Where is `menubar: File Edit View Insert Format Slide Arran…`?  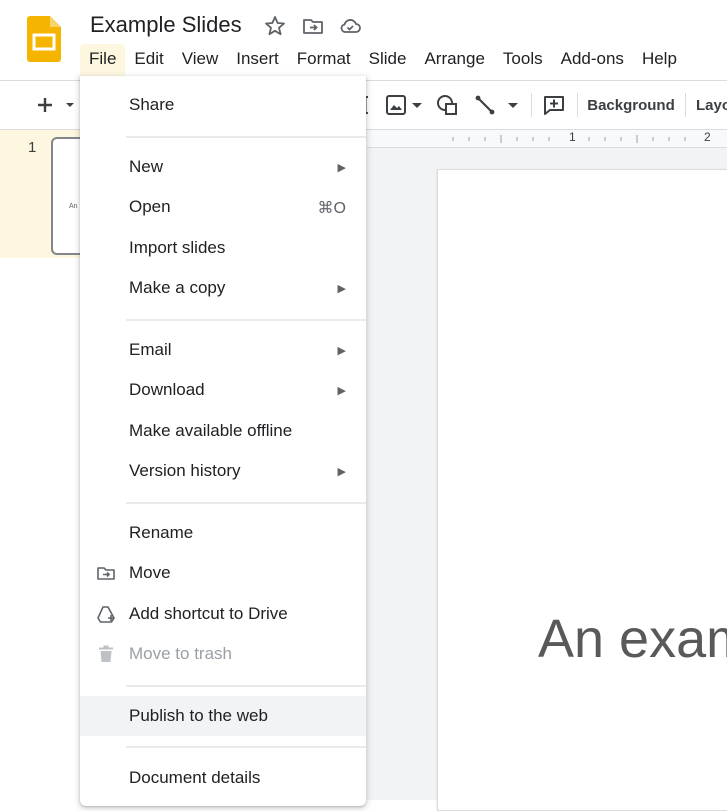 menubar: File Edit View Insert Format Slide Arran… is located at coordinates (383, 60).